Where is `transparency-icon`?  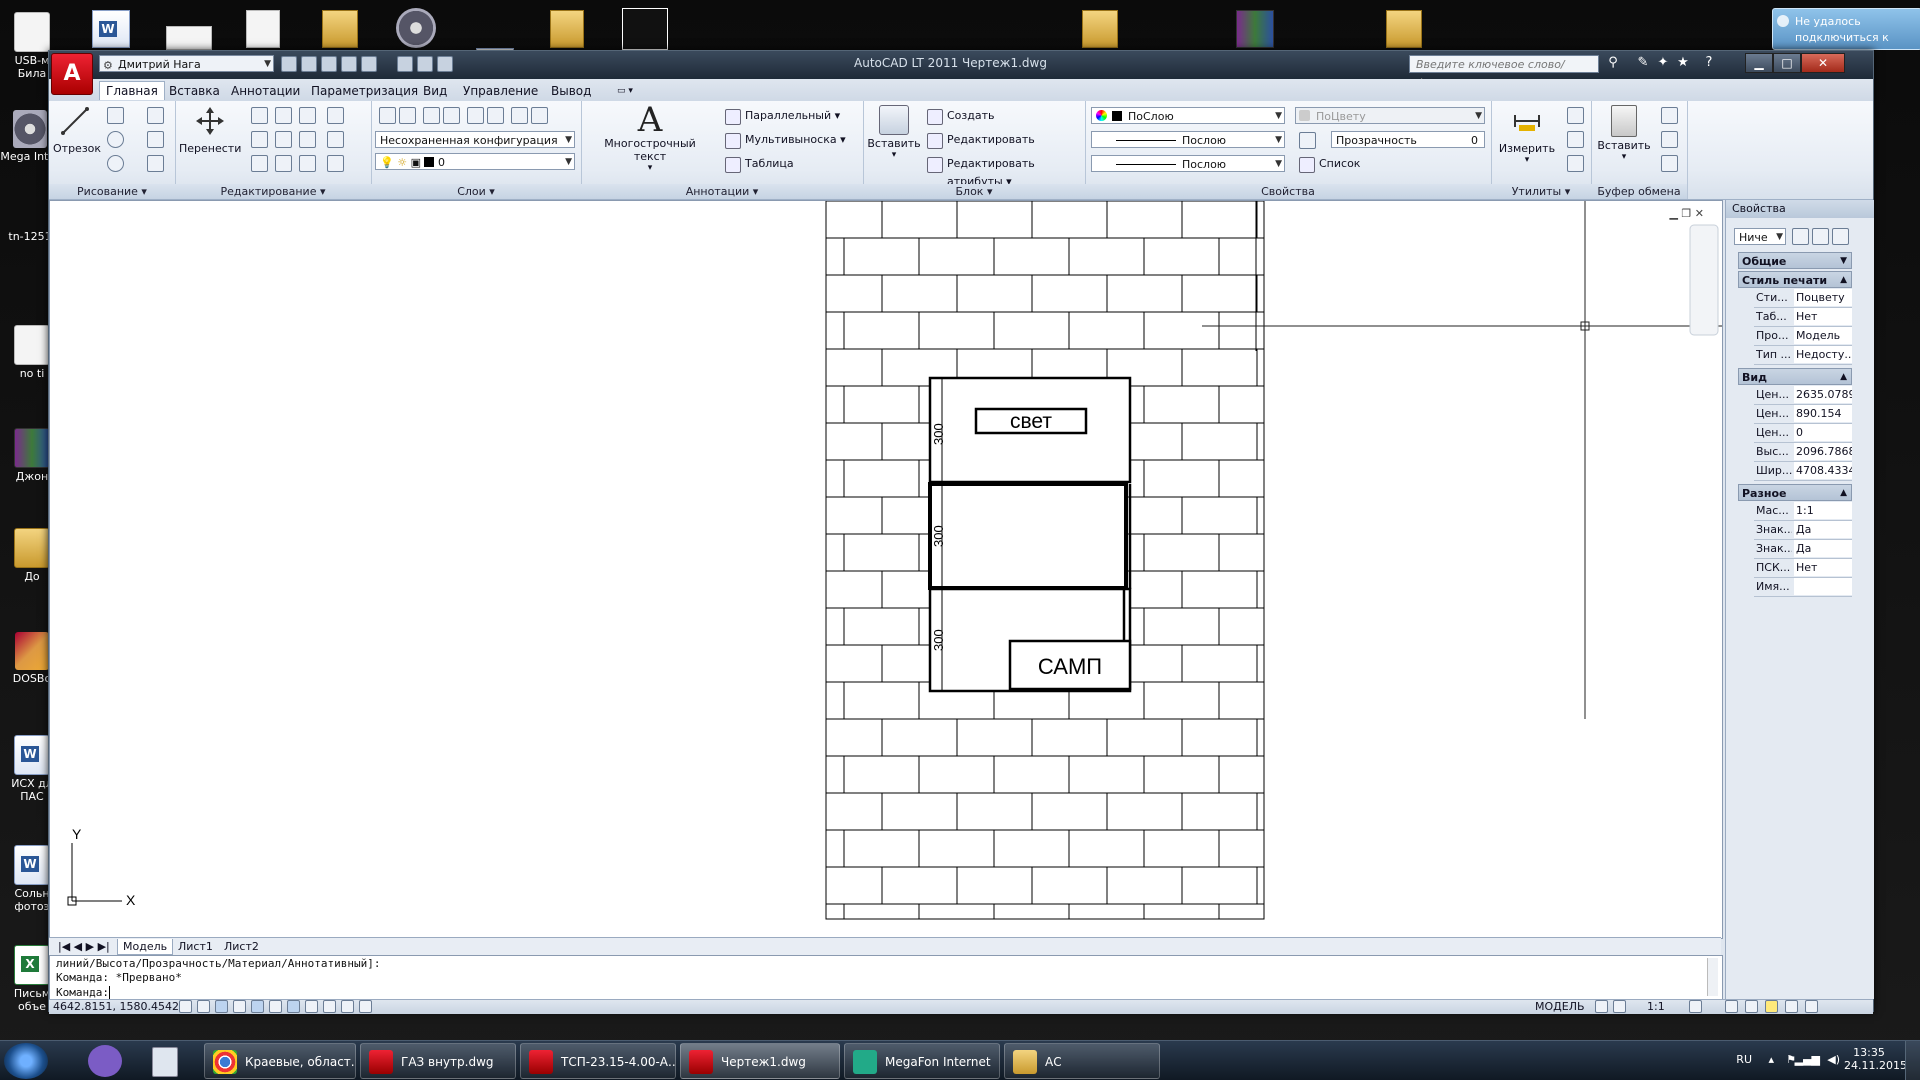
transparency-icon is located at coordinates (1307, 140).